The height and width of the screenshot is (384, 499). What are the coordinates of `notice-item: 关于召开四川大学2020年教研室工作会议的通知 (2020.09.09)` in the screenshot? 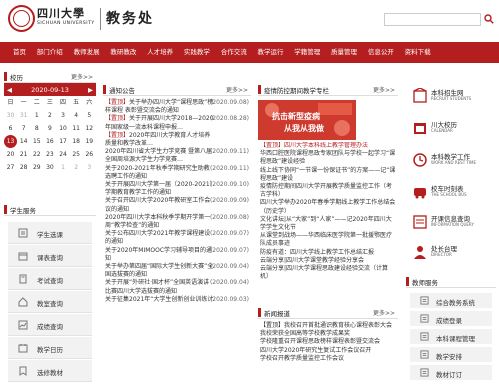 It's located at (177, 205).